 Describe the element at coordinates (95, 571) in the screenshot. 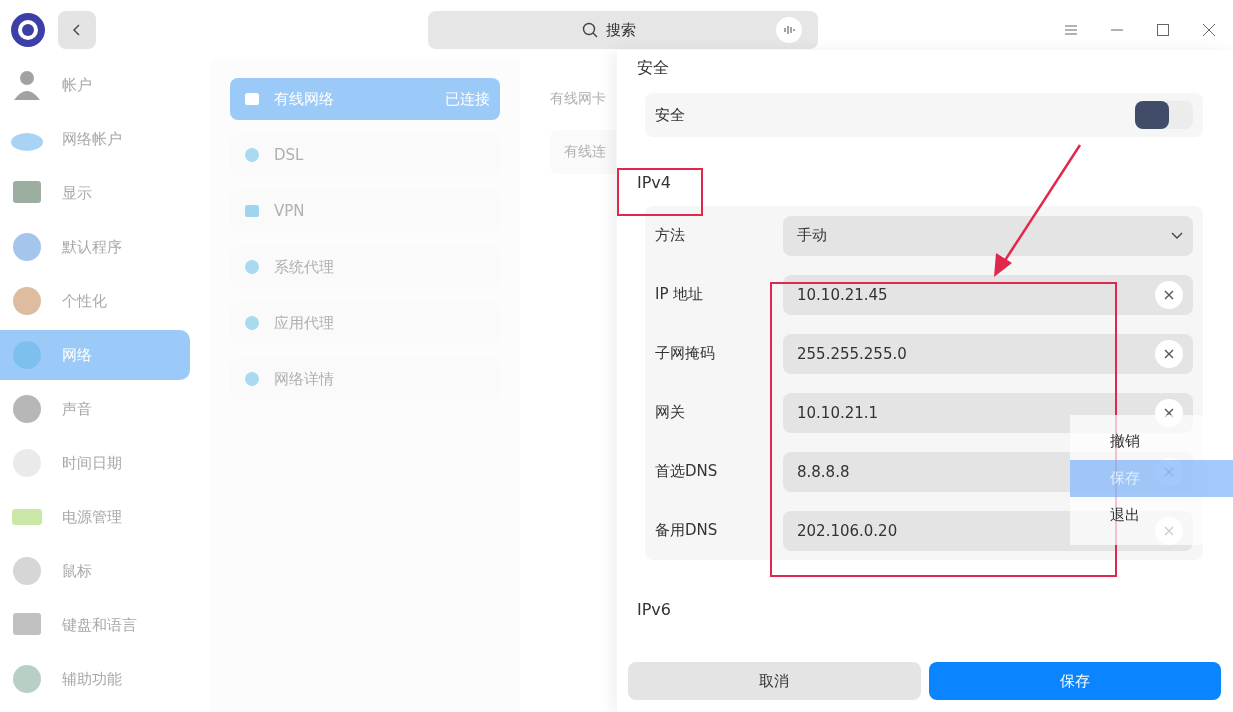

I see `sidebar-item: 鼠标` at that location.